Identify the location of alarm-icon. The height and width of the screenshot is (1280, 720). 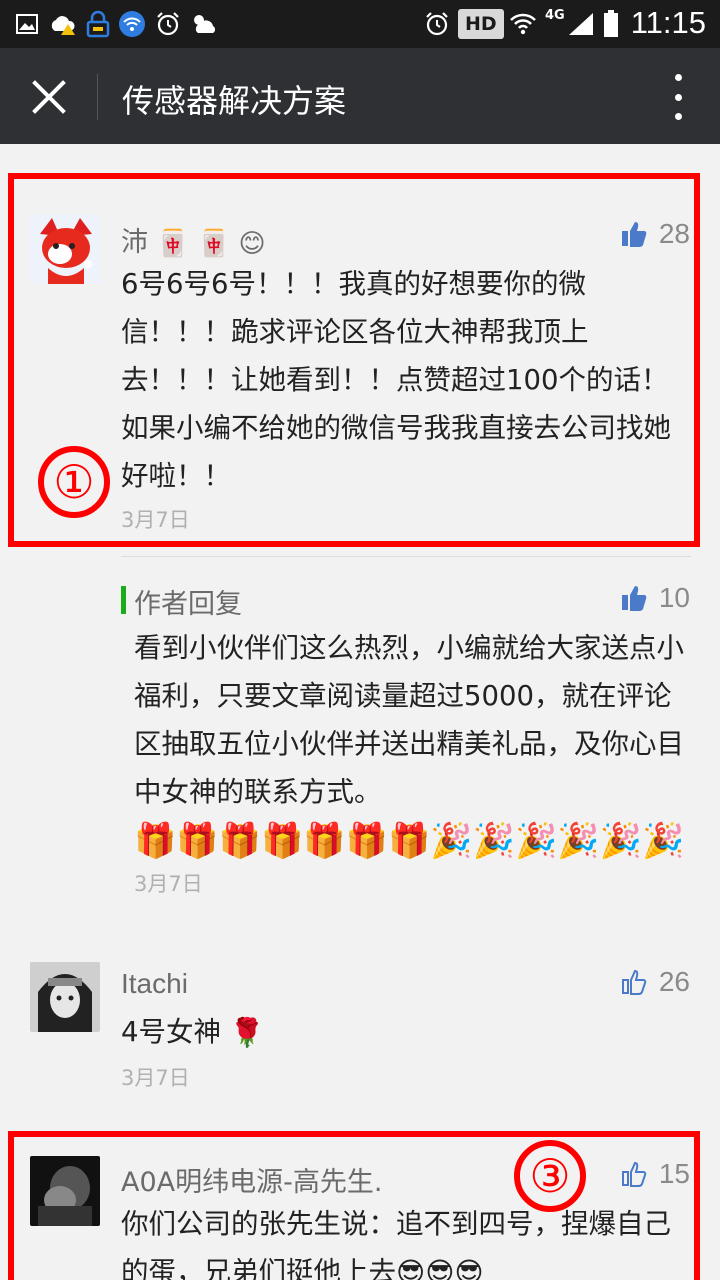
(168, 24).